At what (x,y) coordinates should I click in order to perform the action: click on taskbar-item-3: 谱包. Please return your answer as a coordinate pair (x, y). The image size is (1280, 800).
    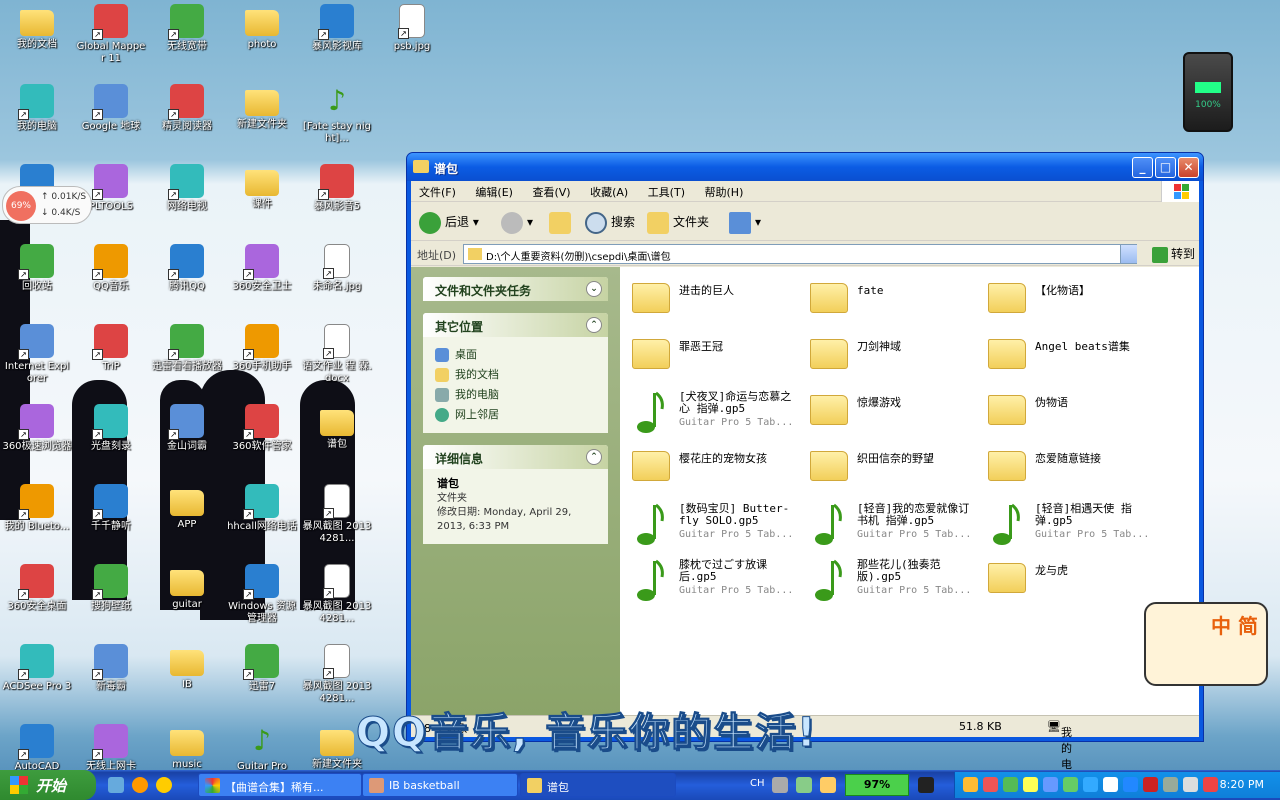
    Looking at the image, I should click on (598, 785).